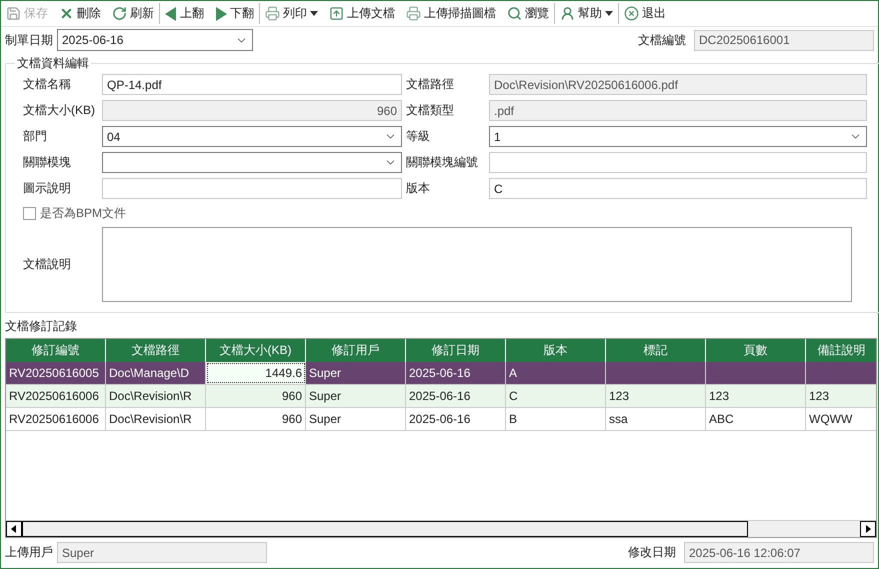  Describe the element at coordinates (567, 13) in the screenshot. I see `user-icon` at that location.